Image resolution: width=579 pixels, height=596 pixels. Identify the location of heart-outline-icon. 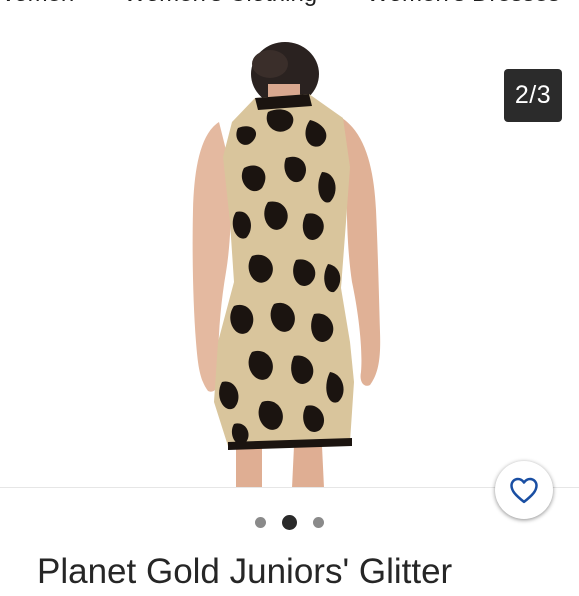
(524, 490).